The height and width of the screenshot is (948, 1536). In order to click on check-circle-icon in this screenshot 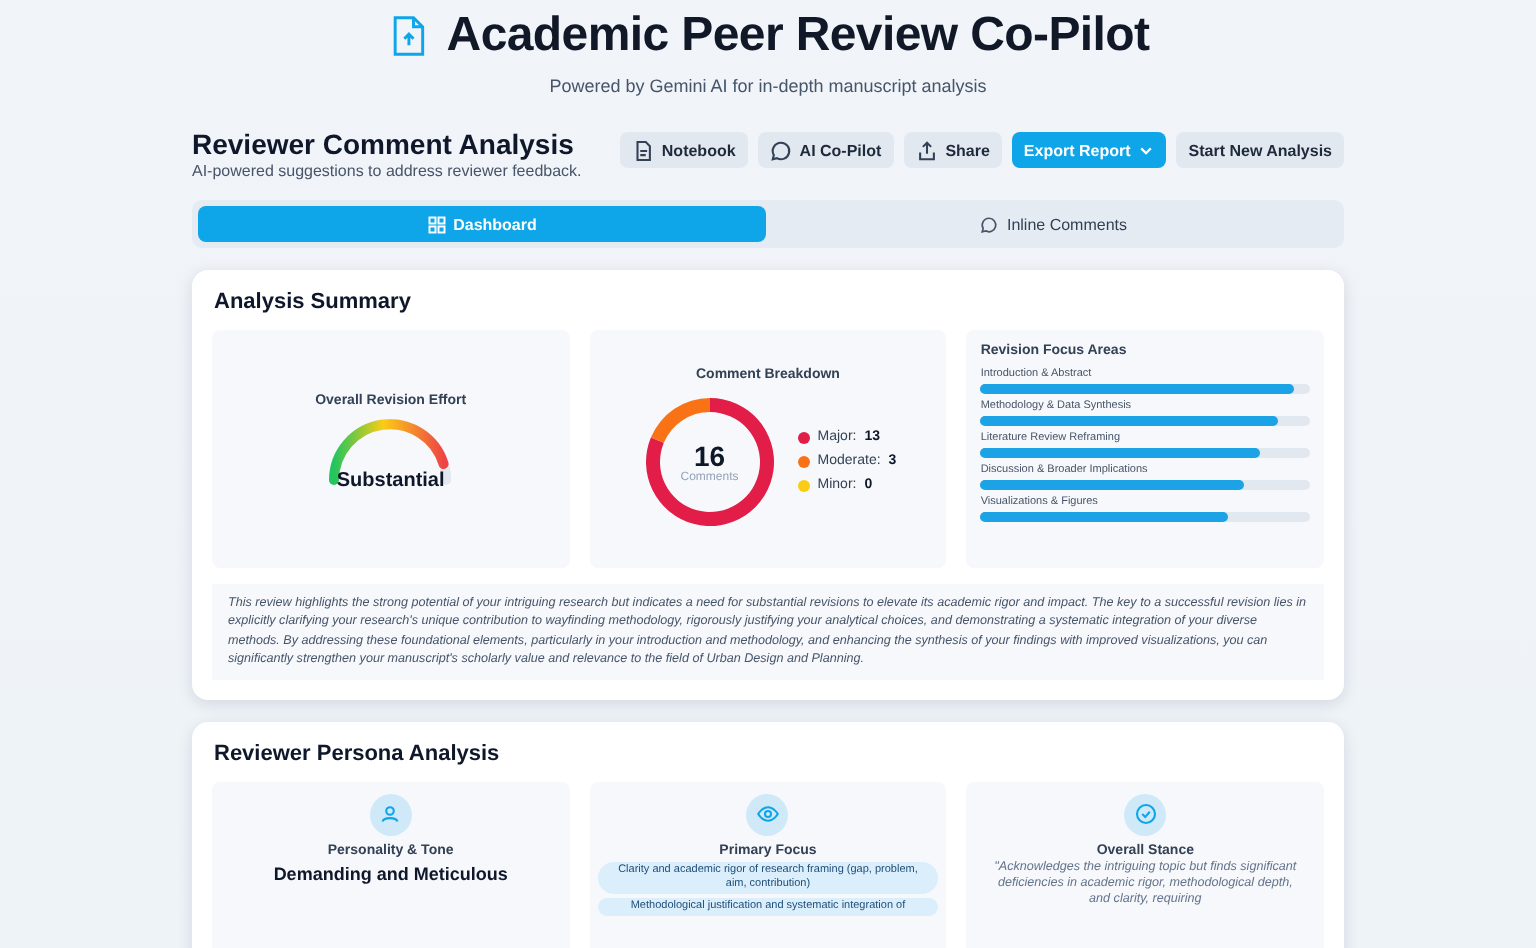, I will do `click(1145, 814)`.